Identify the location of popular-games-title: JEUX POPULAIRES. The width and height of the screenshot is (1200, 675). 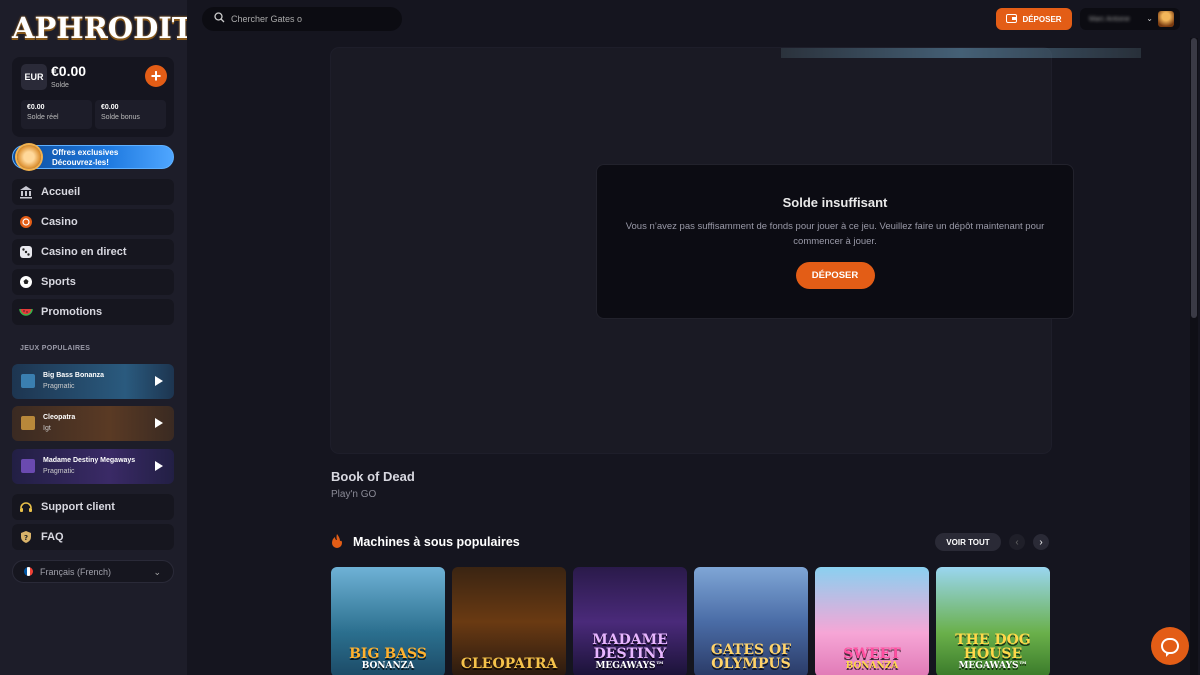
(55, 348).